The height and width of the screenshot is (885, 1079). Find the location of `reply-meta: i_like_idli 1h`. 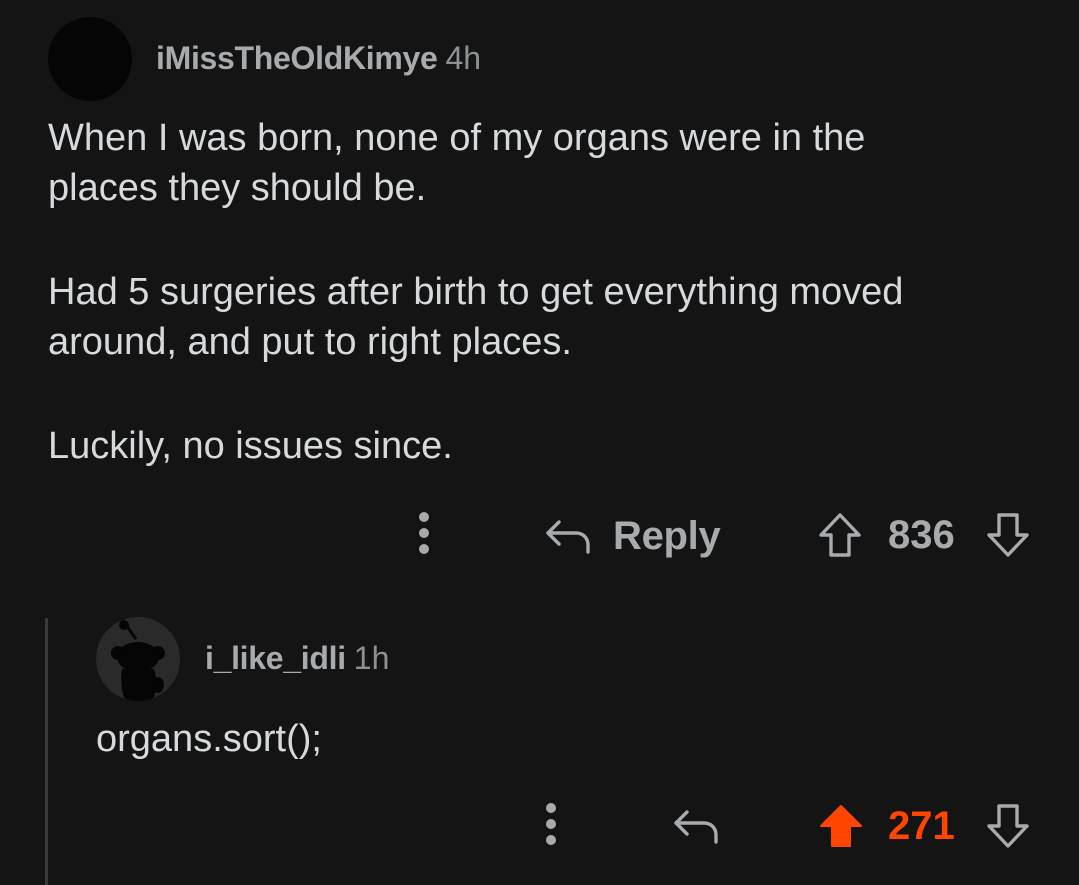

reply-meta: i_like_idli 1h is located at coordinates (297, 658).